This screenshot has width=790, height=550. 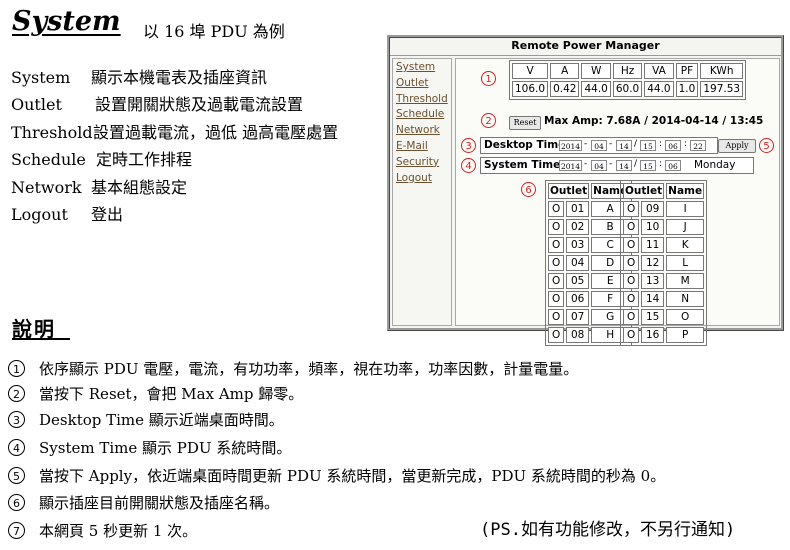 What do you see at coordinates (653, 335) in the screenshot?
I see `outlet-number: 16` at bounding box center [653, 335].